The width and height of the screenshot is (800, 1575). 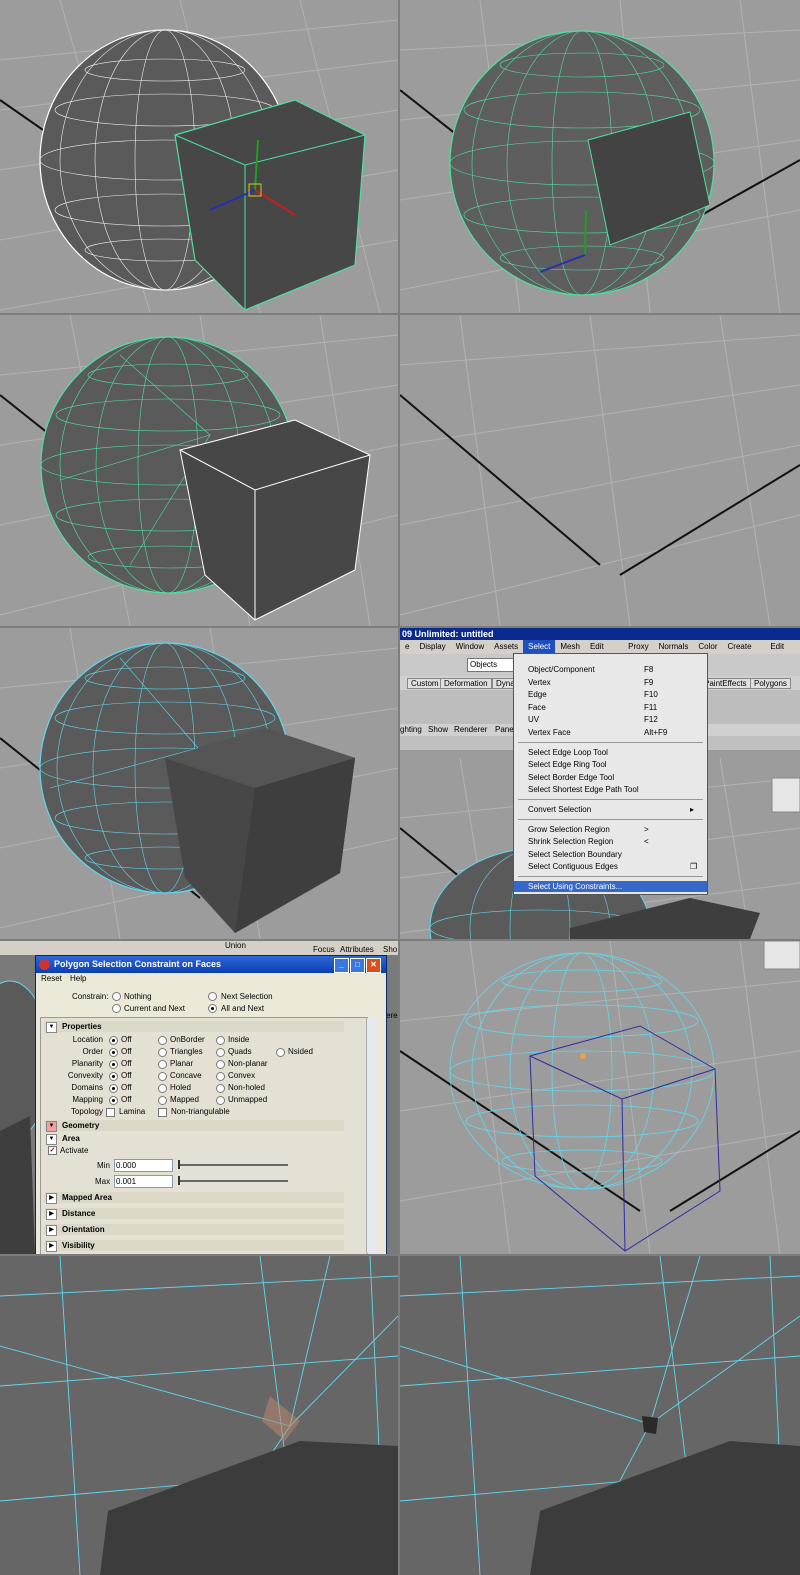 I want to click on panel-menu-item: Pane, so click(x=504, y=729).